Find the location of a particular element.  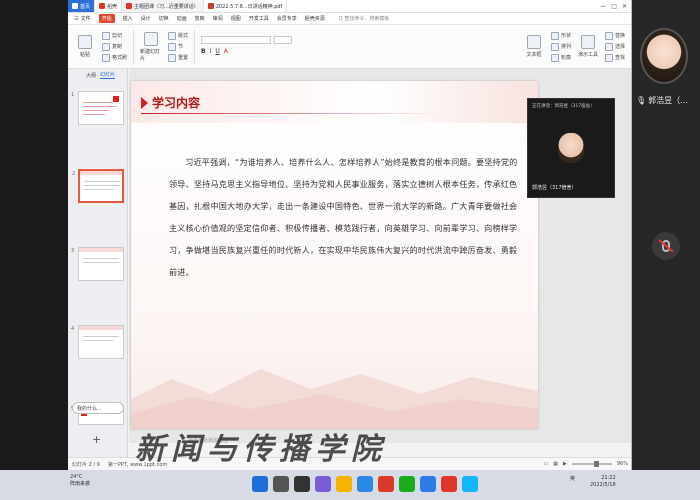

menu-design: 设计 is located at coordinates (146, 18).